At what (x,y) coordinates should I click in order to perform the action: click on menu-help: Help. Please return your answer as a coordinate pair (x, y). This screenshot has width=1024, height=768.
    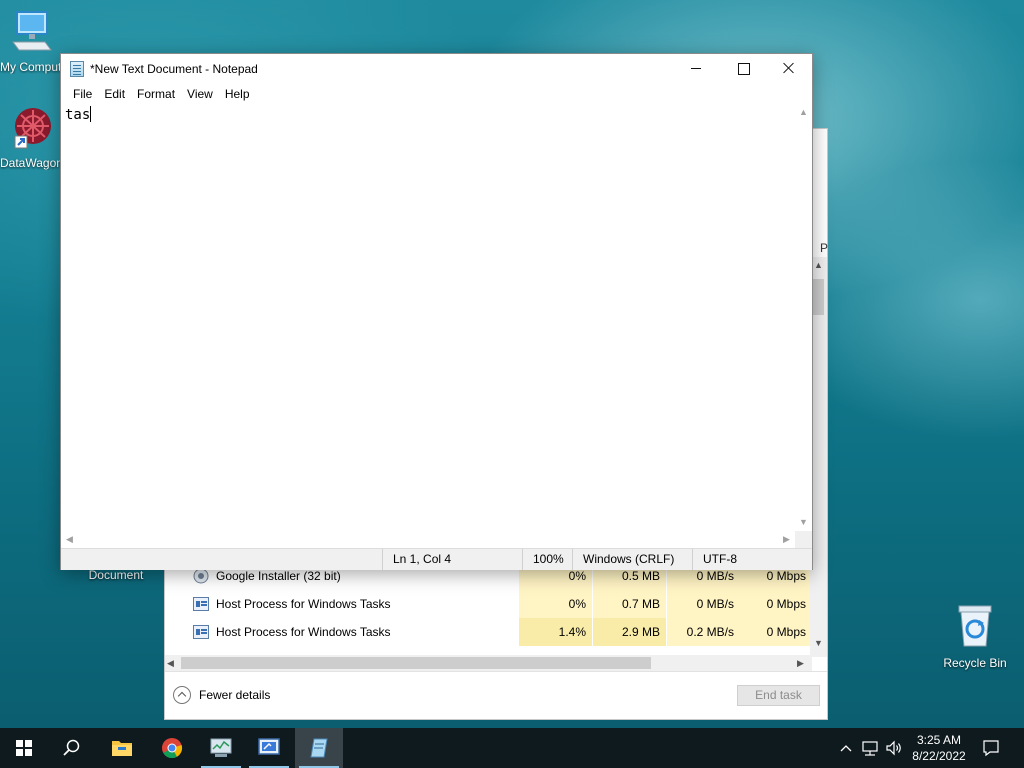
    Looking at the image, I should click on (237, 94).